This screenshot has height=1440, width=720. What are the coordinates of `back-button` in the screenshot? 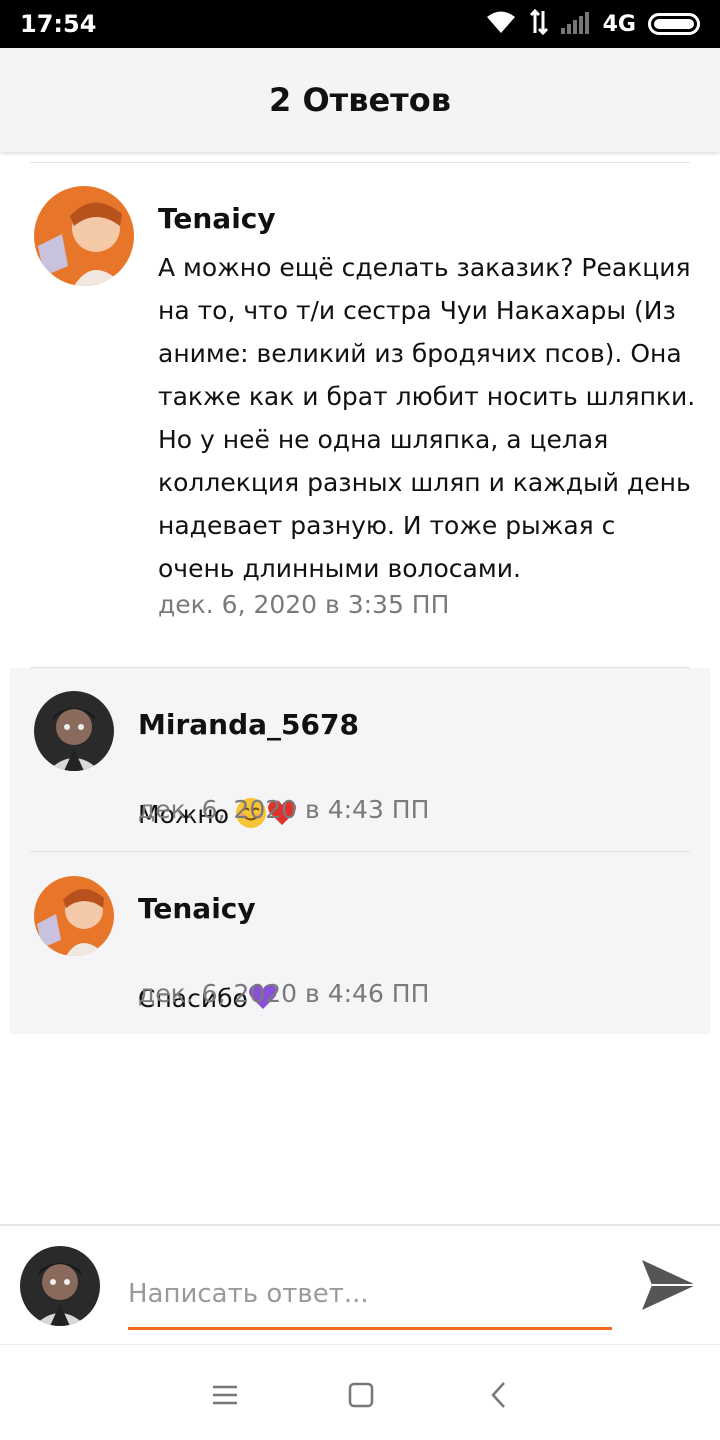 It's located at (500, 1395).